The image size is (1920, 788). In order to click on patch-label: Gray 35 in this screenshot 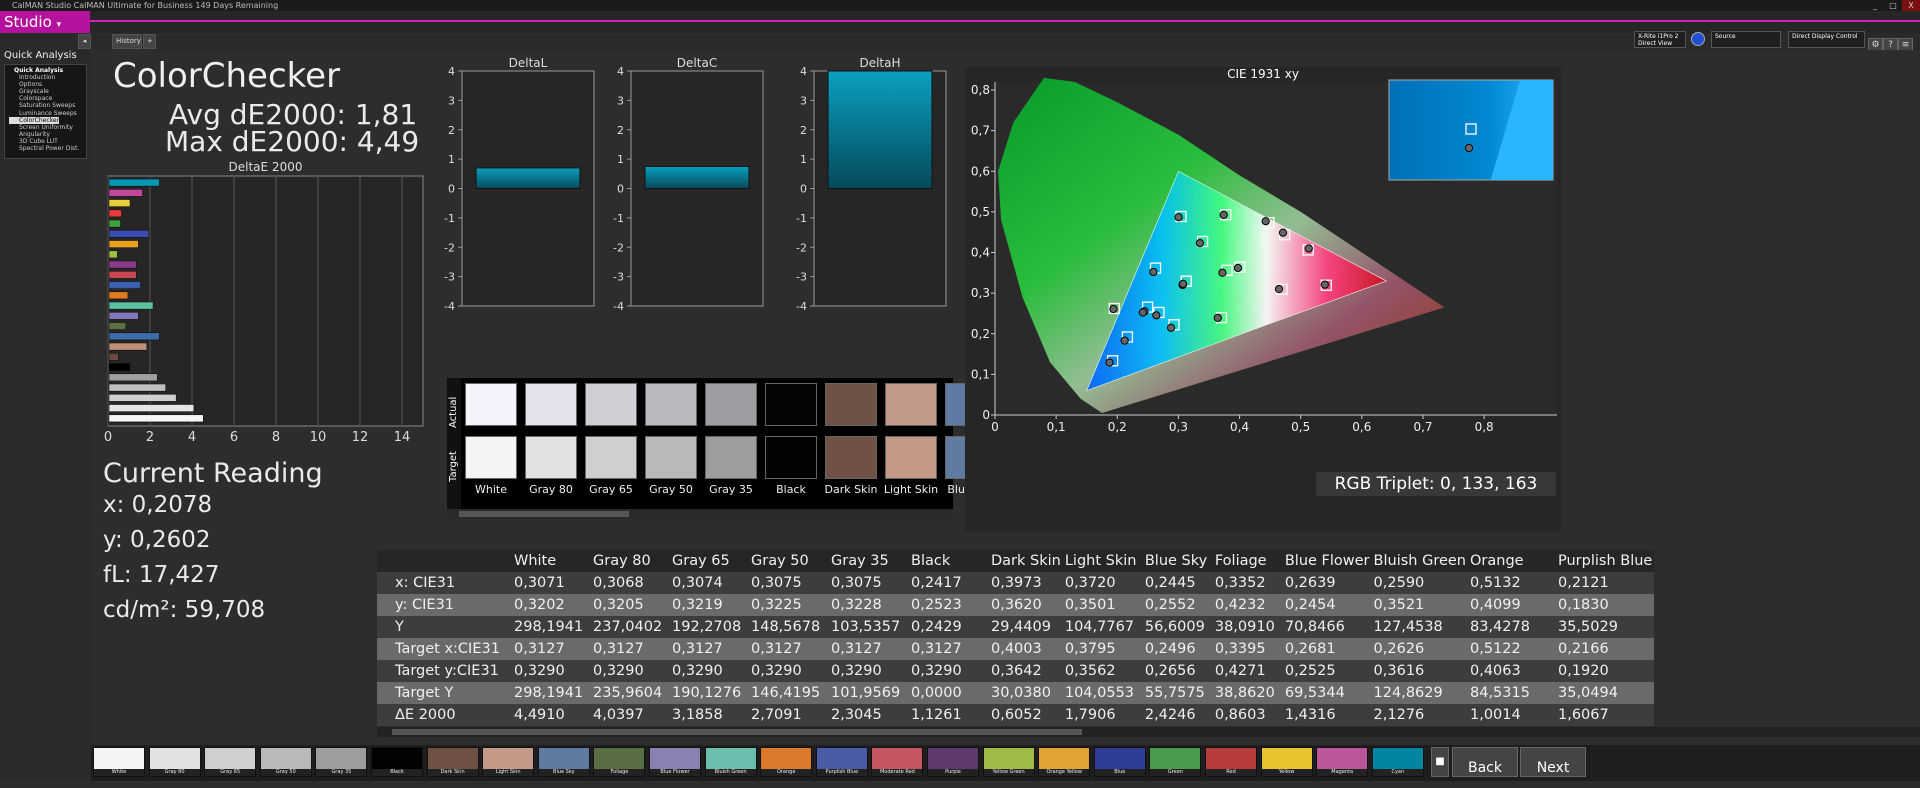, I will do `click(341, 772)`.